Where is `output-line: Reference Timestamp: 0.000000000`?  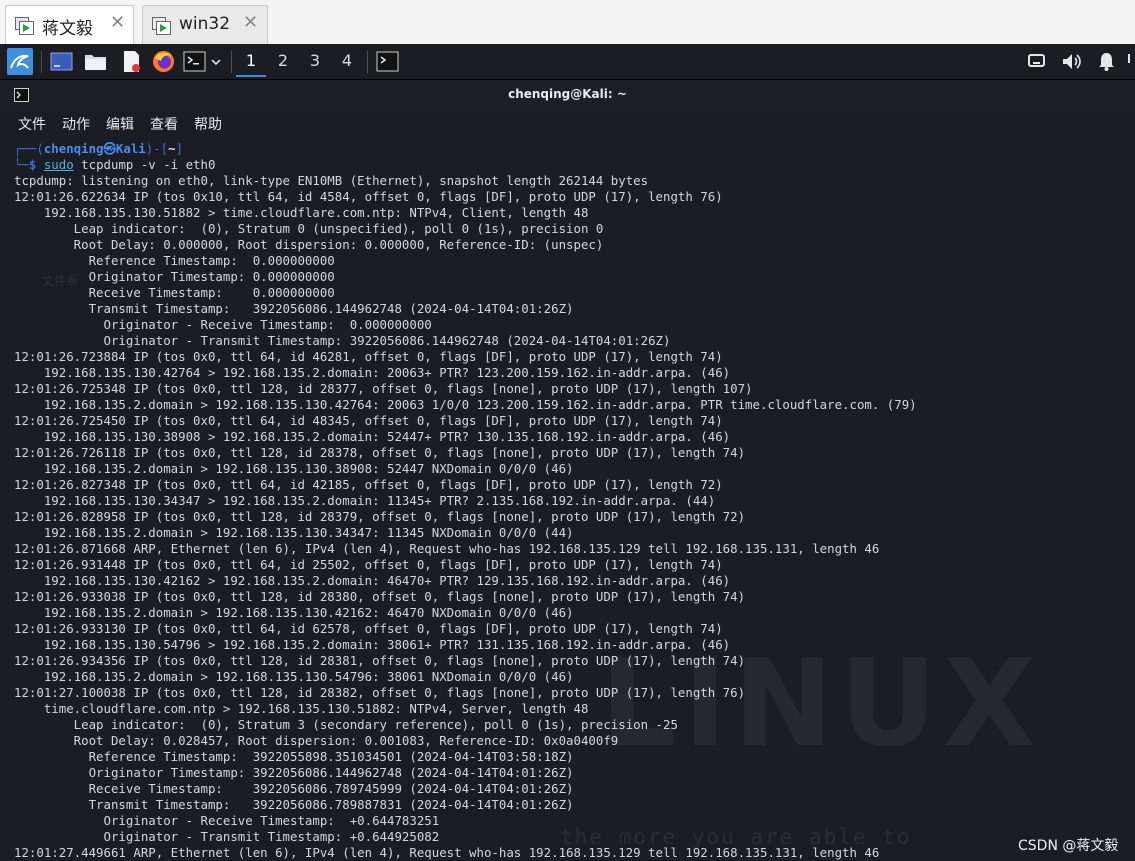 output-line: Reference Timestamp: 0.000000000 is located at coordinates (174, 260).